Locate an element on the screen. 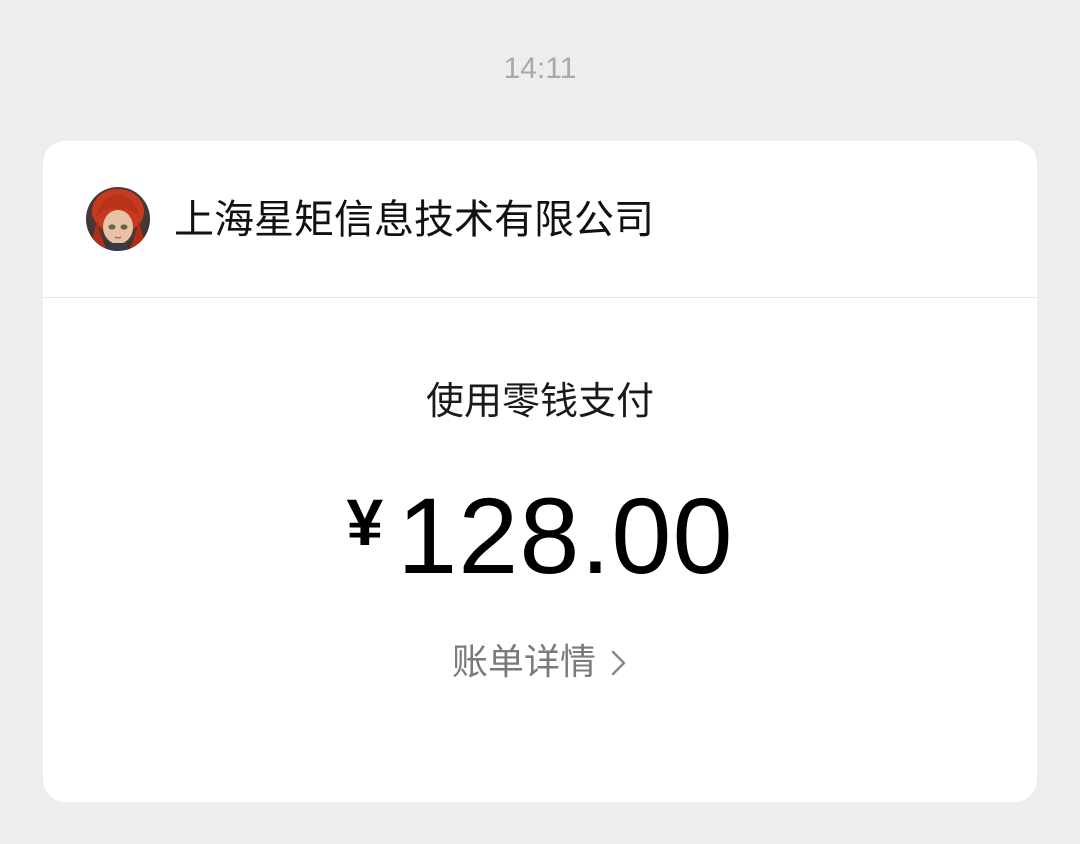 The height and width of the screenshot is (844, 1080). avatar-image is located at coordinates (118, 219).